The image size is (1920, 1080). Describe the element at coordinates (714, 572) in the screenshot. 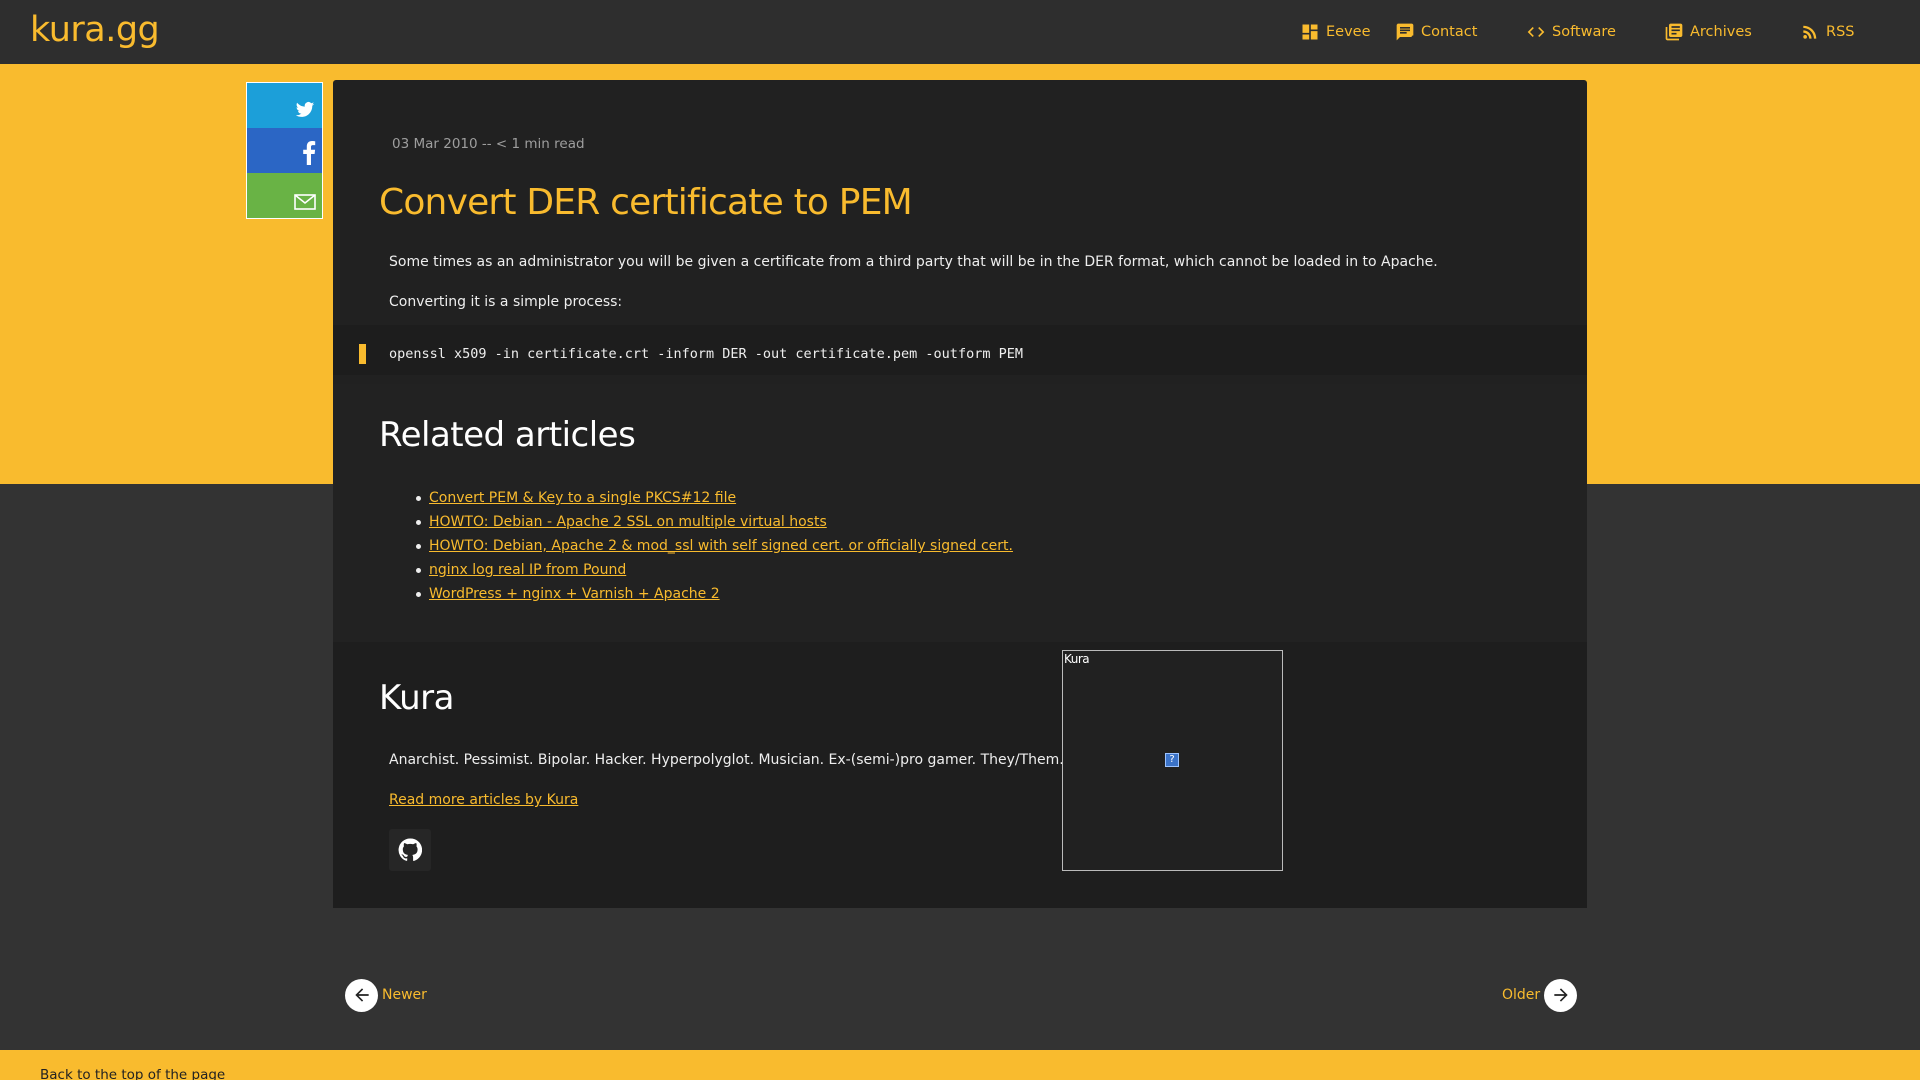

I see `list-item: nginx log real IP from Pound` at that location.